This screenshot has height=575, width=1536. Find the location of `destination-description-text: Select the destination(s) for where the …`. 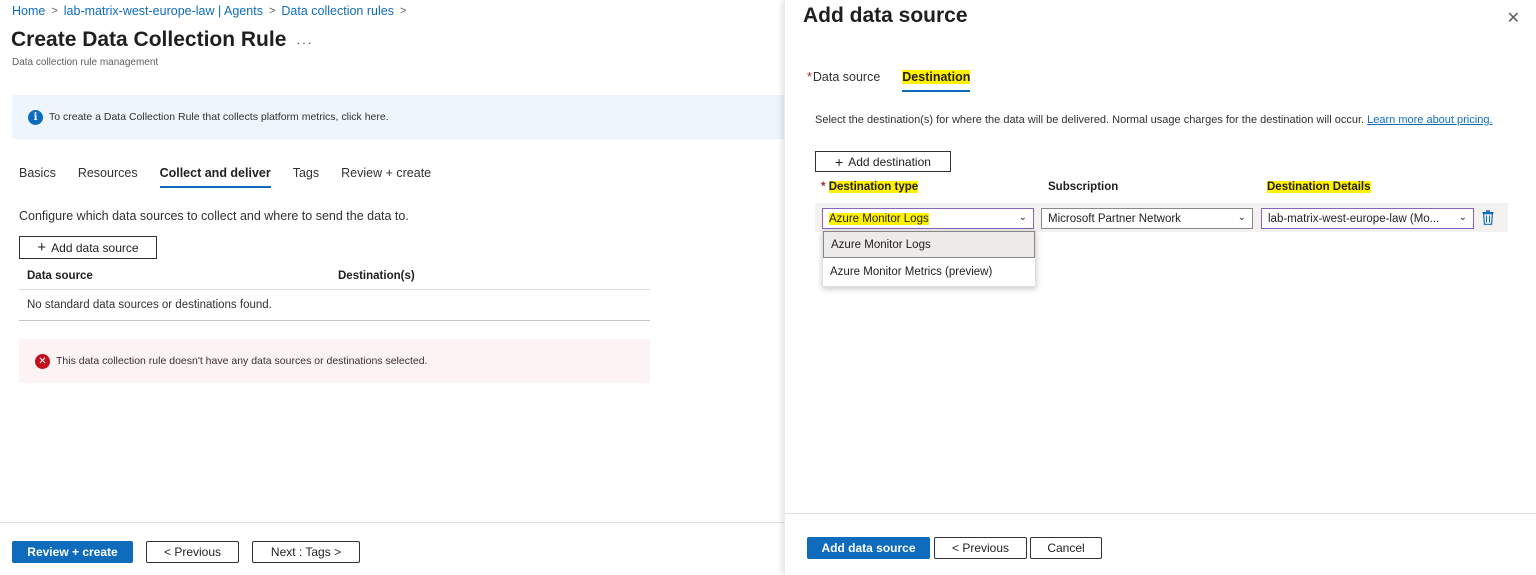

destination-description-text: Select the destination(s) for where the … is located at coordinates (1090, 120).